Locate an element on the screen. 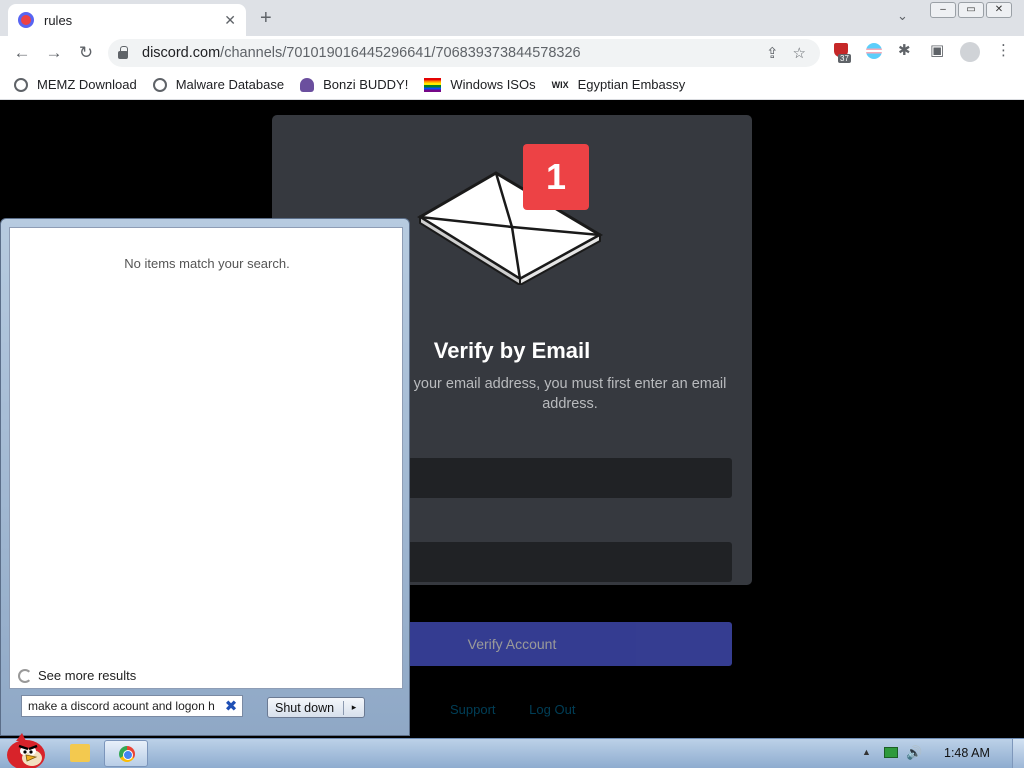 The width and height of the screenshot is (1024, 768). lock-icon is located at coordinates (123, 52).